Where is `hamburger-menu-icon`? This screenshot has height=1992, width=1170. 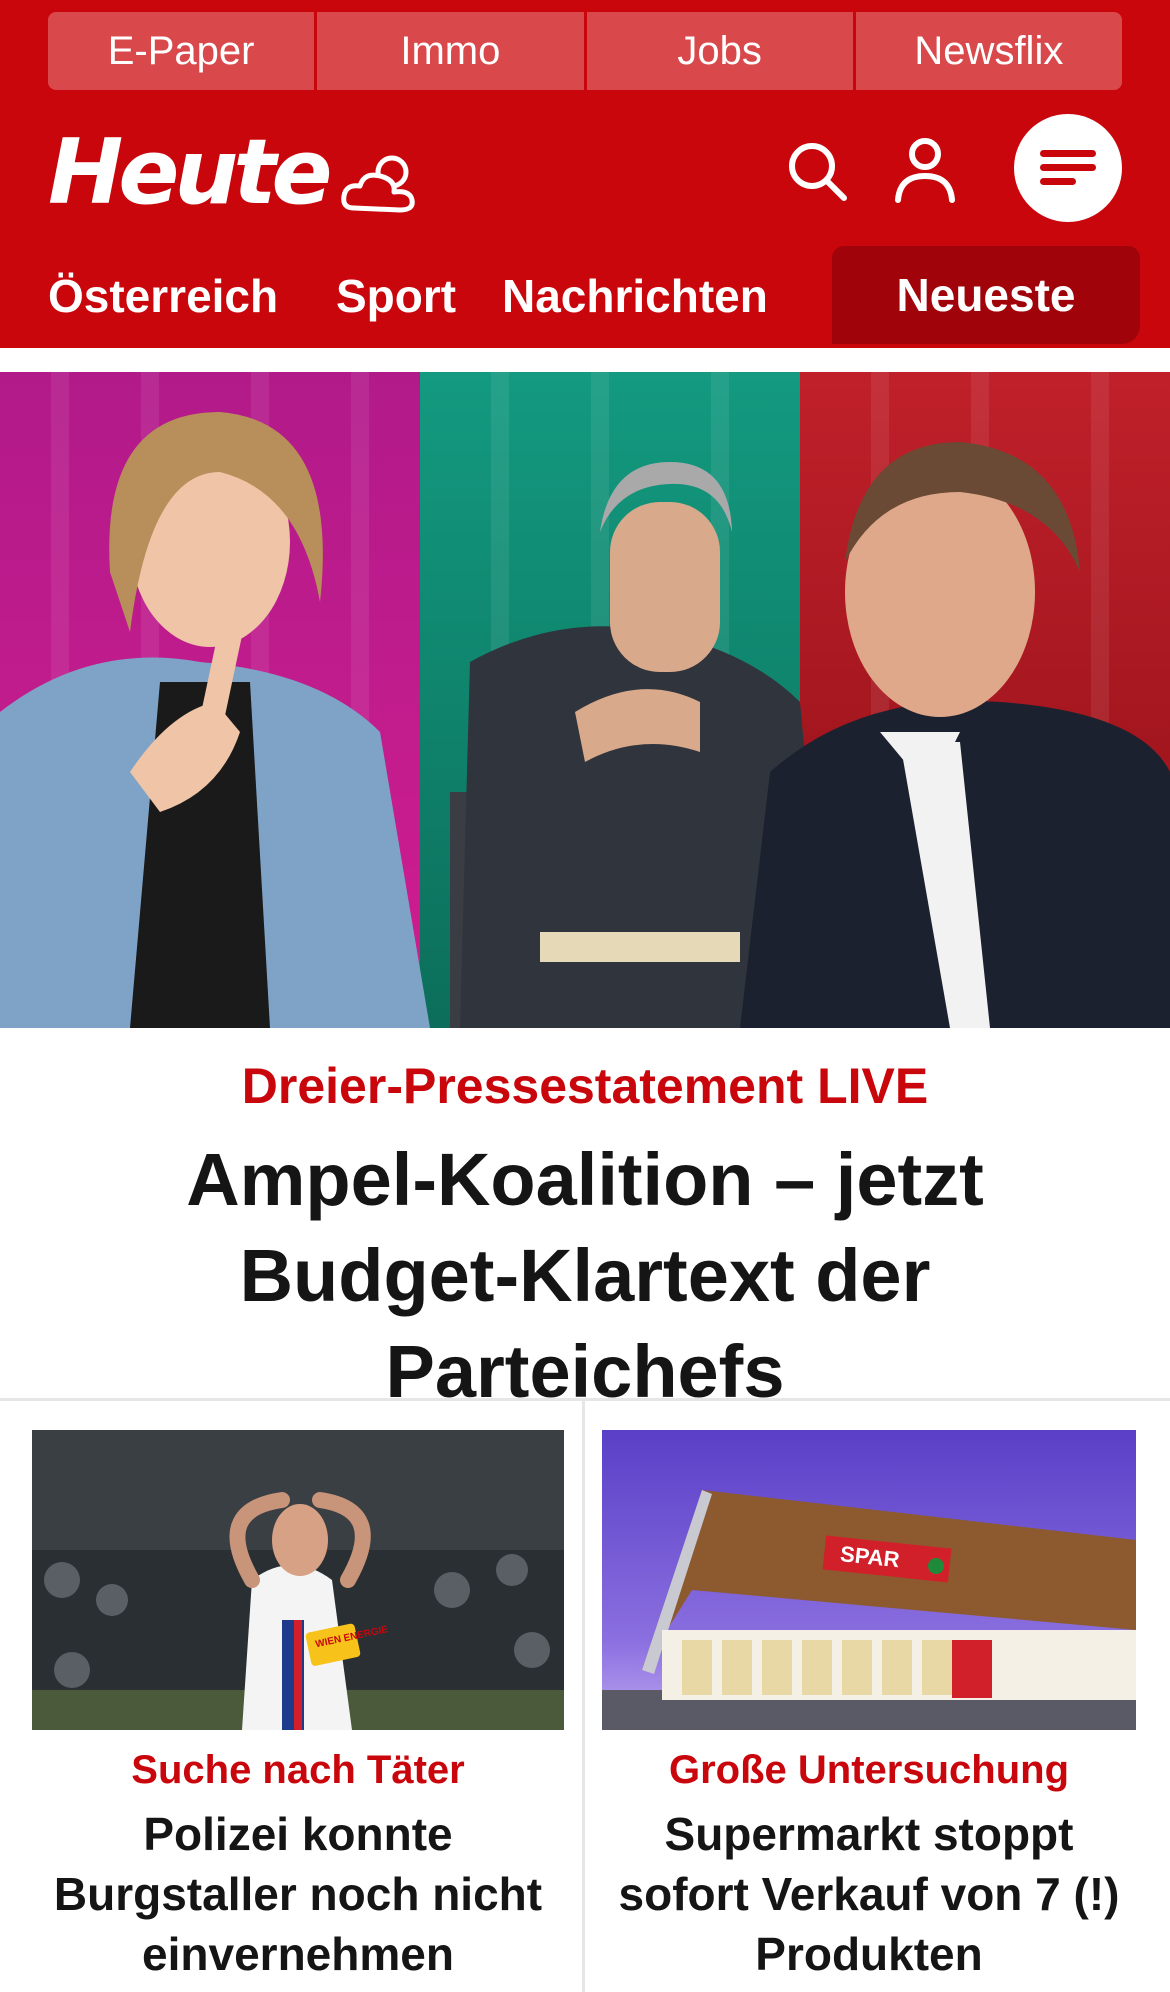
hamburger-menu-icon is located at coordinates (1068, 167).